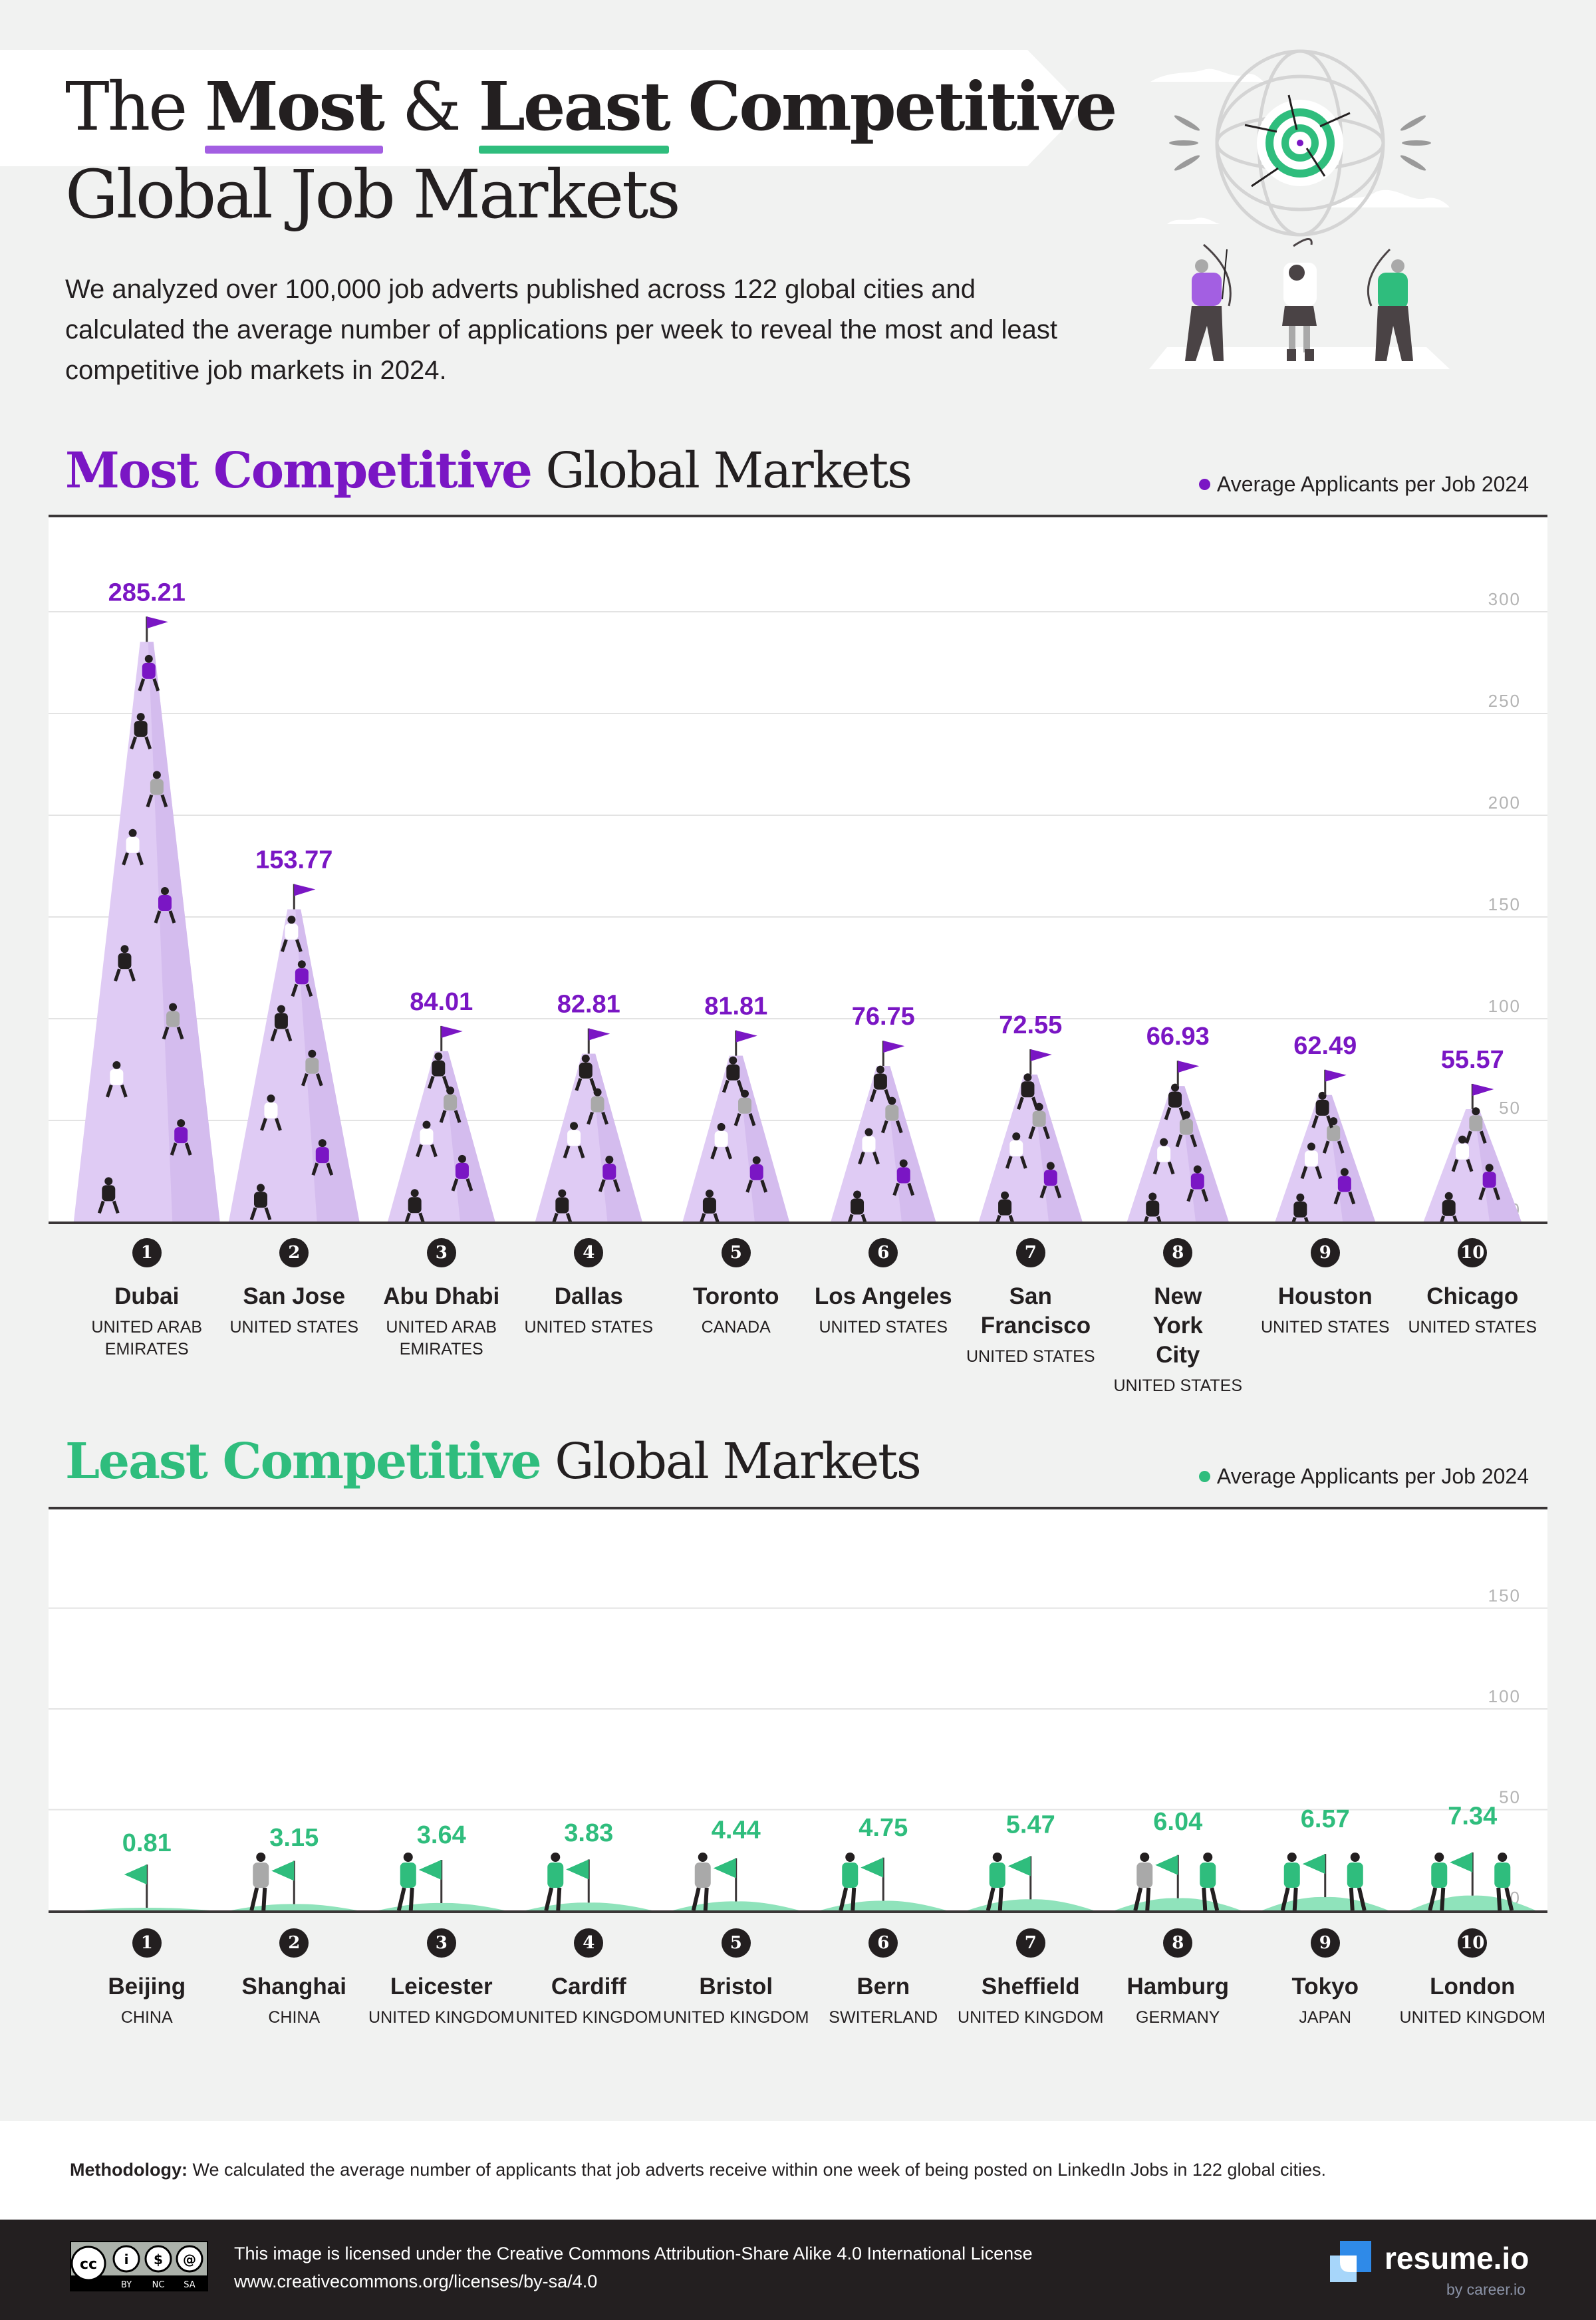 Image resolution: width=1596 pixels, height=2320 pixels. Describe the element at coordinates (883, 1943) in the screenshot. I see `rank-badge: 6` at that location.